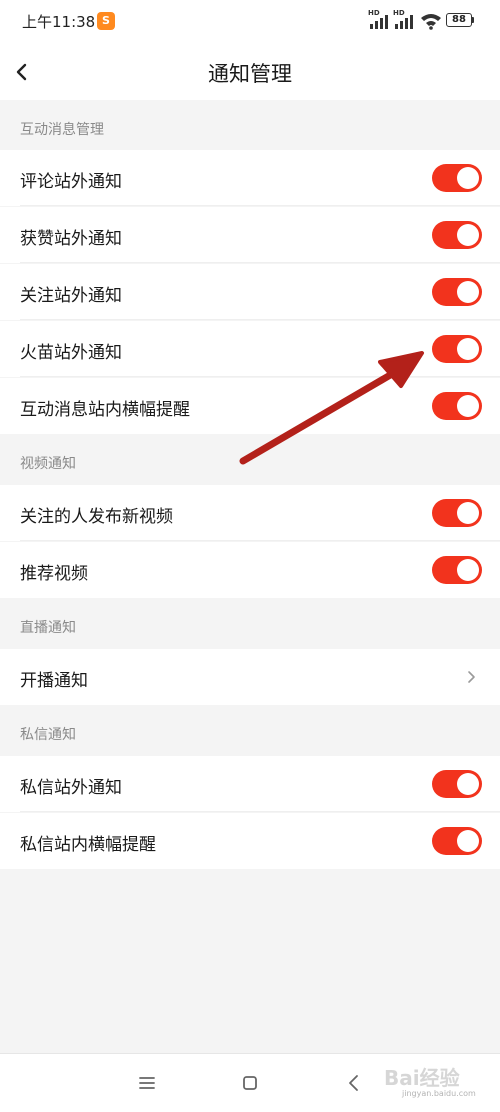 Image resolution: width=500 pixels, height=1112 pixels. What do you see at coordinates (106, 21) in the screenshot?
I see `app-notification-icon: S` at bounding box center [106, 21].